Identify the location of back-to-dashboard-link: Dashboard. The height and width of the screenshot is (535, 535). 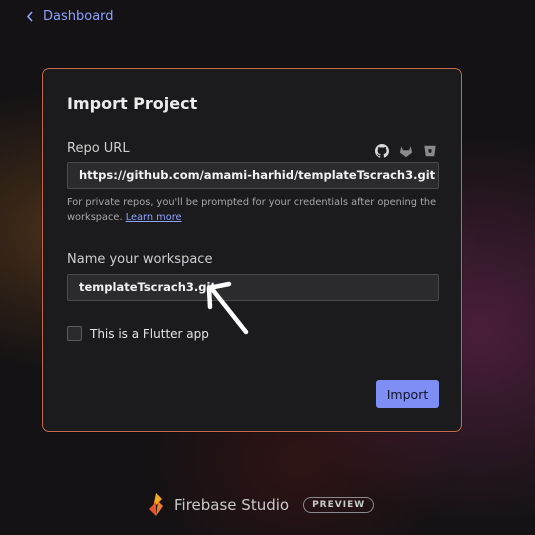
(70, 16).